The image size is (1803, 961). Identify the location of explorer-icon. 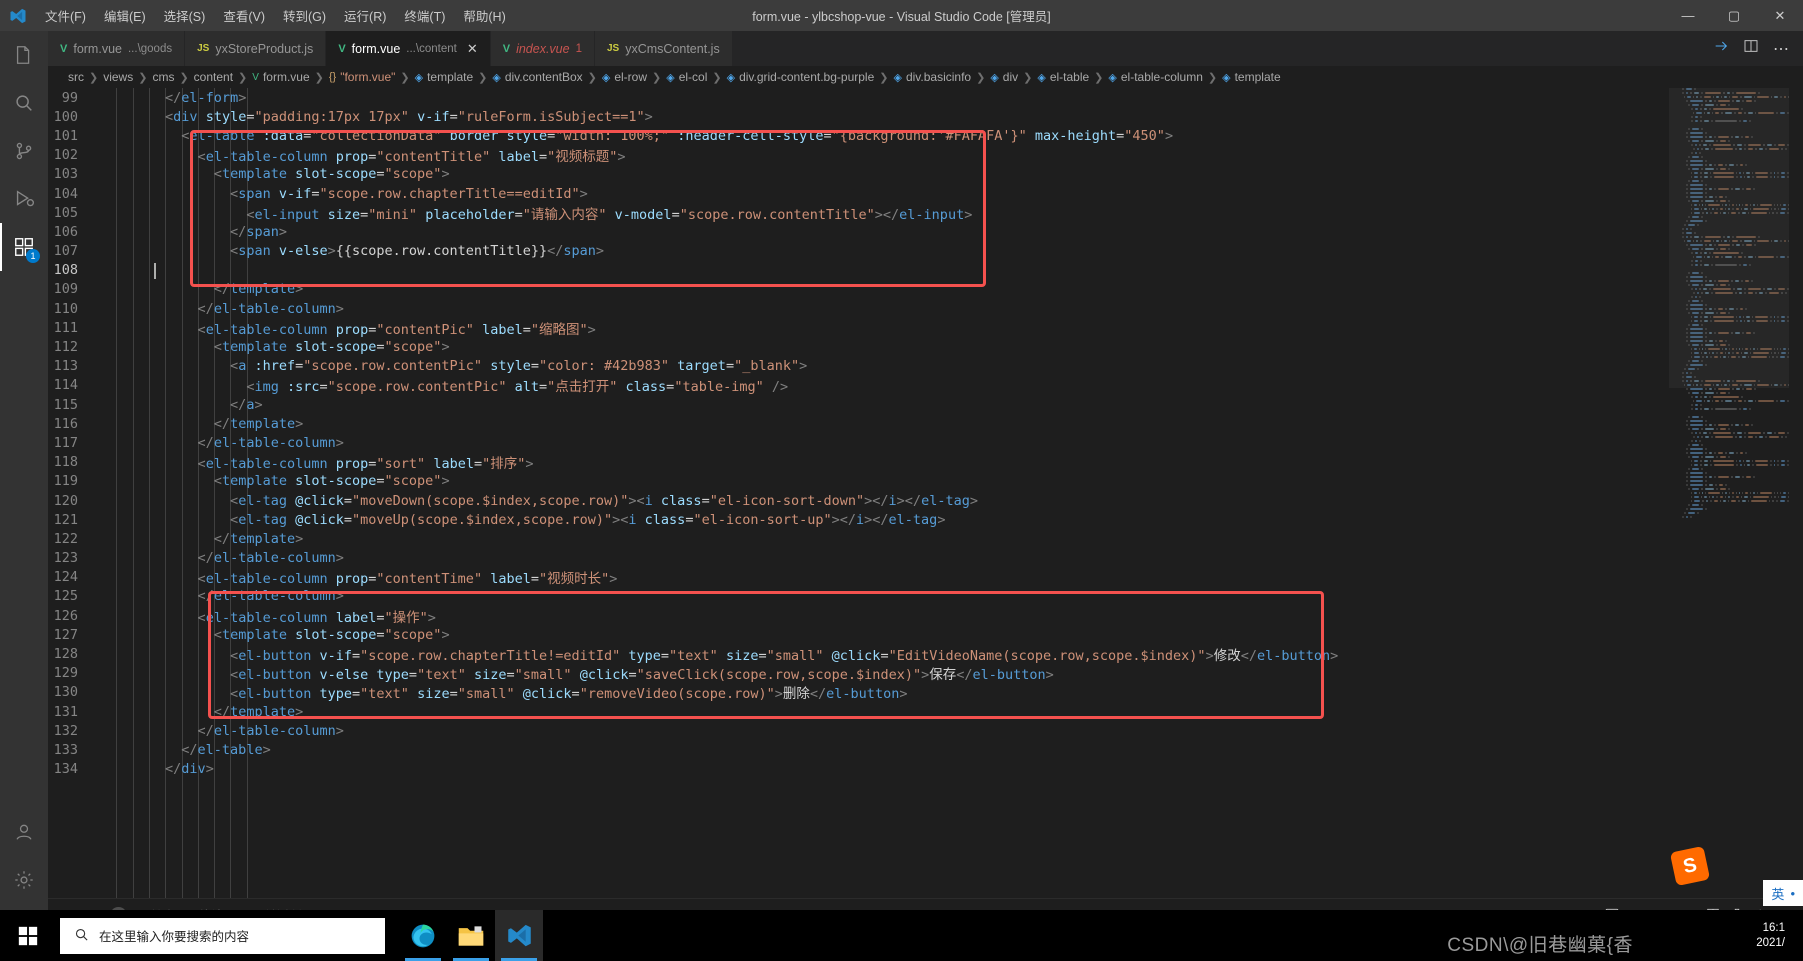
(24, 55).